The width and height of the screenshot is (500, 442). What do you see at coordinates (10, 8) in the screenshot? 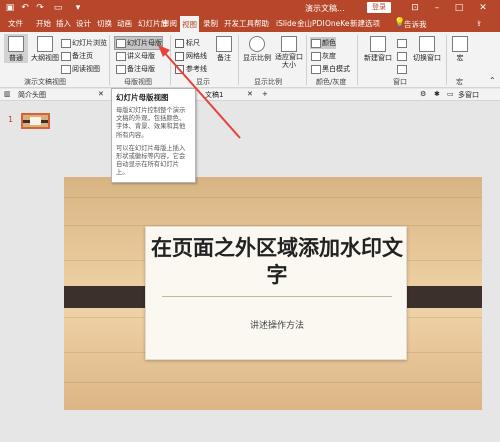
I see `save-icon: ▣` at bounding box center [10, 8].